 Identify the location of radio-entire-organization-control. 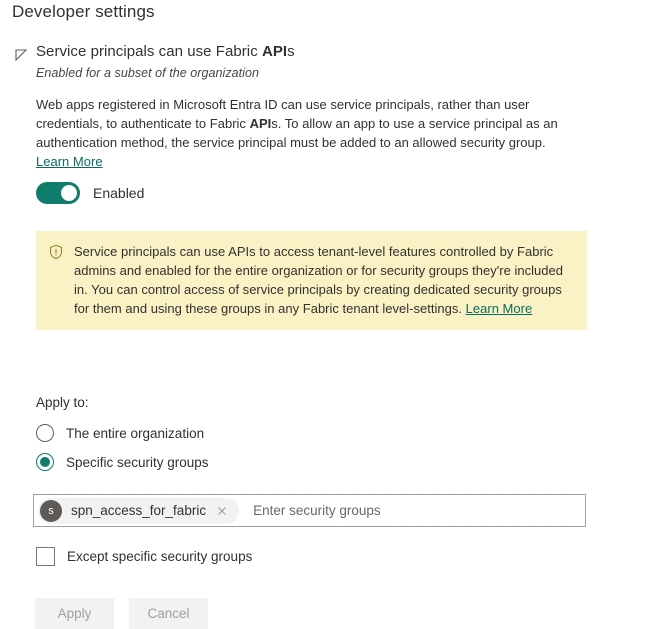
(45, 433).